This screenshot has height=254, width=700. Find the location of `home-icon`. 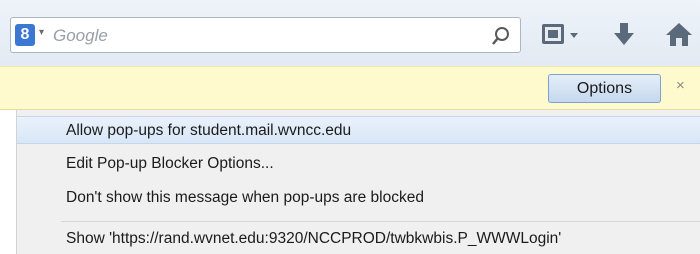

home-icon is located at coordinates (679, 34).